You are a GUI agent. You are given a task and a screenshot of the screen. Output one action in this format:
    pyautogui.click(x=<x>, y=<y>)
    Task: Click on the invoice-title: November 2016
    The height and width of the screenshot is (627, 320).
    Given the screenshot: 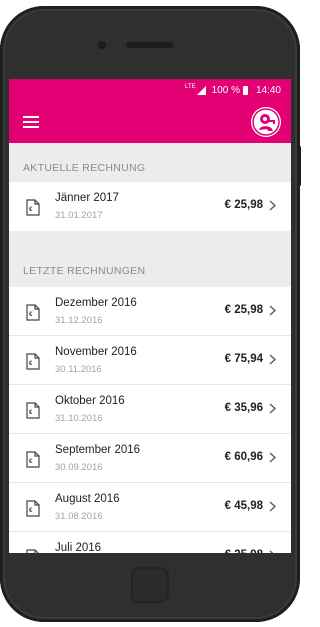 What is the action you would take?
    pyautogui.click(x=96, y=352)
    